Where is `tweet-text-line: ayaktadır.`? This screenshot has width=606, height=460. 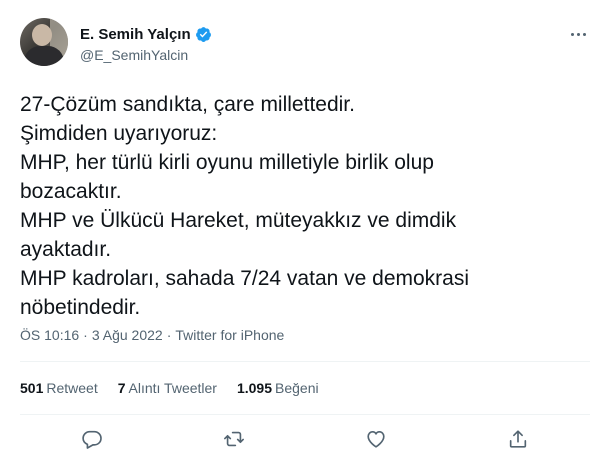 tweet-text-line: ayaktadır. is located at coordinates (66, 249).